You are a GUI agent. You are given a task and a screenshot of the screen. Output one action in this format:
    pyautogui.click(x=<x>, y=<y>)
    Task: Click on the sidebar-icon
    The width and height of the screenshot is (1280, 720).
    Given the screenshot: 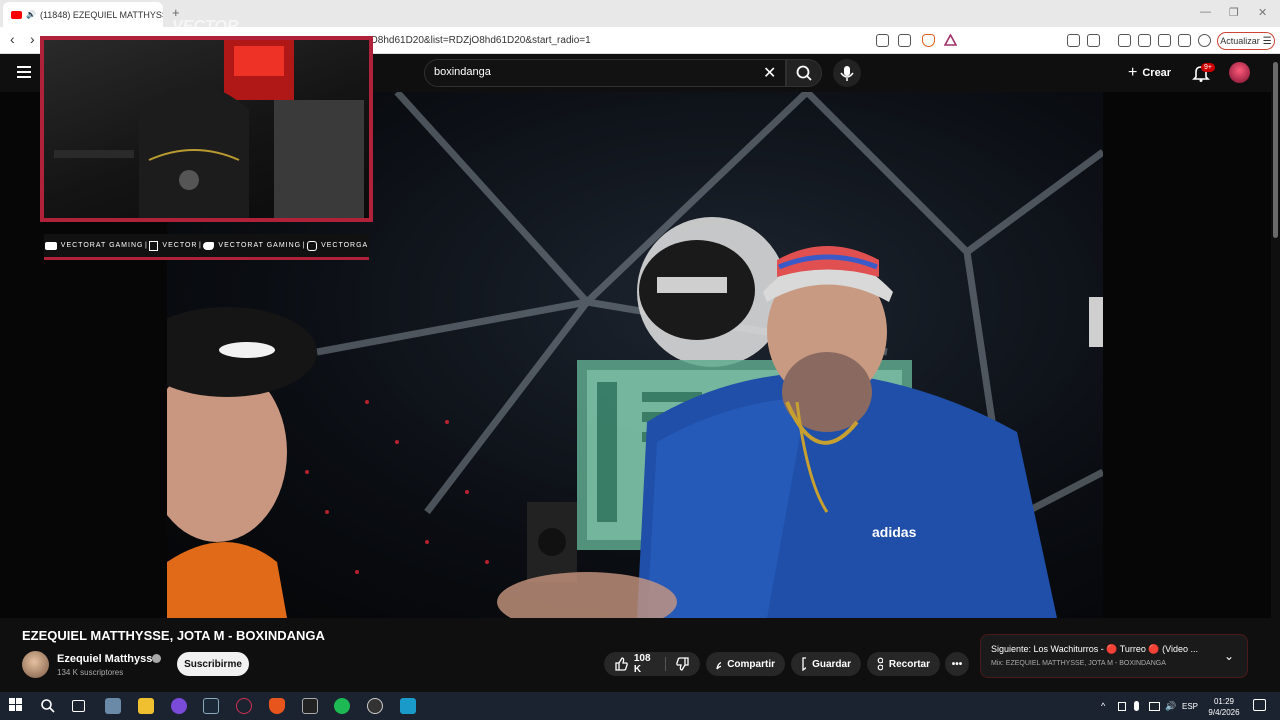 What is the action you would take?
    pyautogui.click(x=1144, y=40)
    